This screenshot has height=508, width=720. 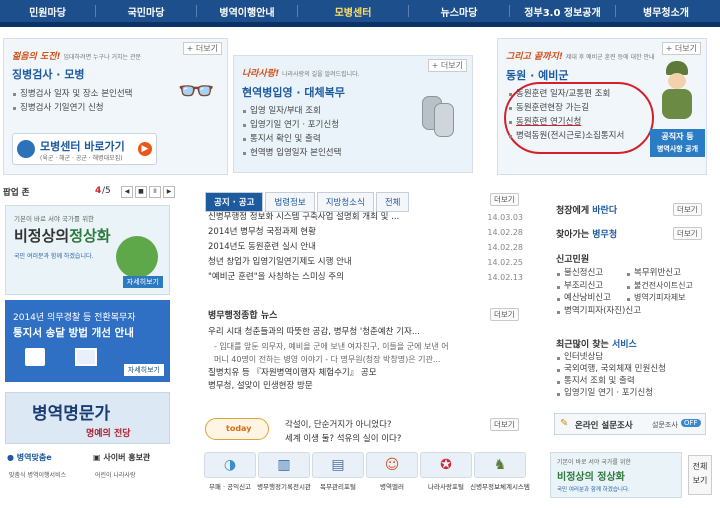 I want to click on badge-line-1: 공직자 등, so click(x=677, y=136).